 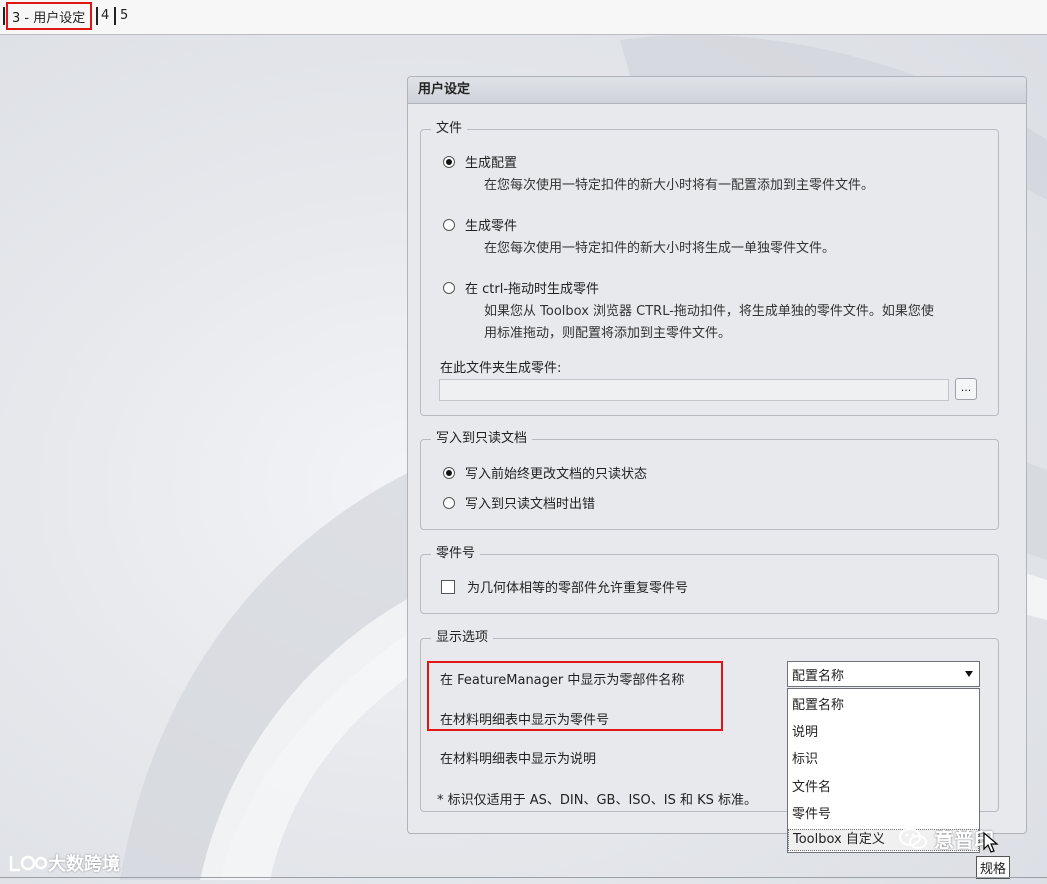 What do you see at coordinates (883, 674) in the screenshot?
I see `display-name-combo: 配置名称` at bounding box center [883, 674].